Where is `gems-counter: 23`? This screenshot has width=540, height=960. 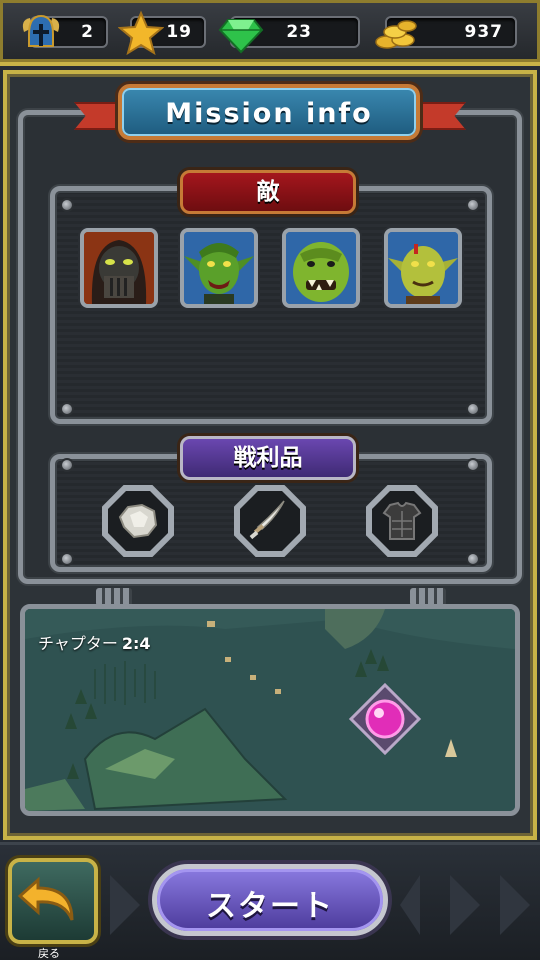
gems-counter: 23 is located at coordinates (289, 35).